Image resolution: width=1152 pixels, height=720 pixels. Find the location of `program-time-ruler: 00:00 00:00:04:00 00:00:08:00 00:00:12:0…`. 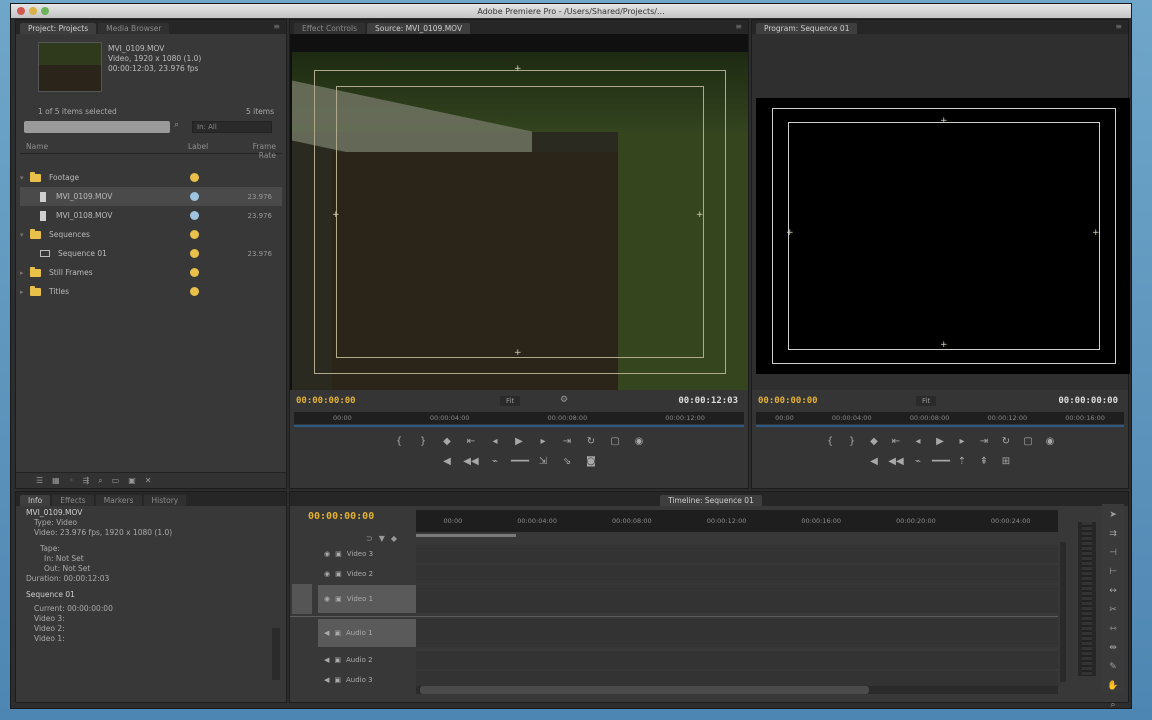

program-time-ruler: 00:00 00:00:04:00 00:00:08:00 00:00:12:0… is located at coordinates (940, 419).